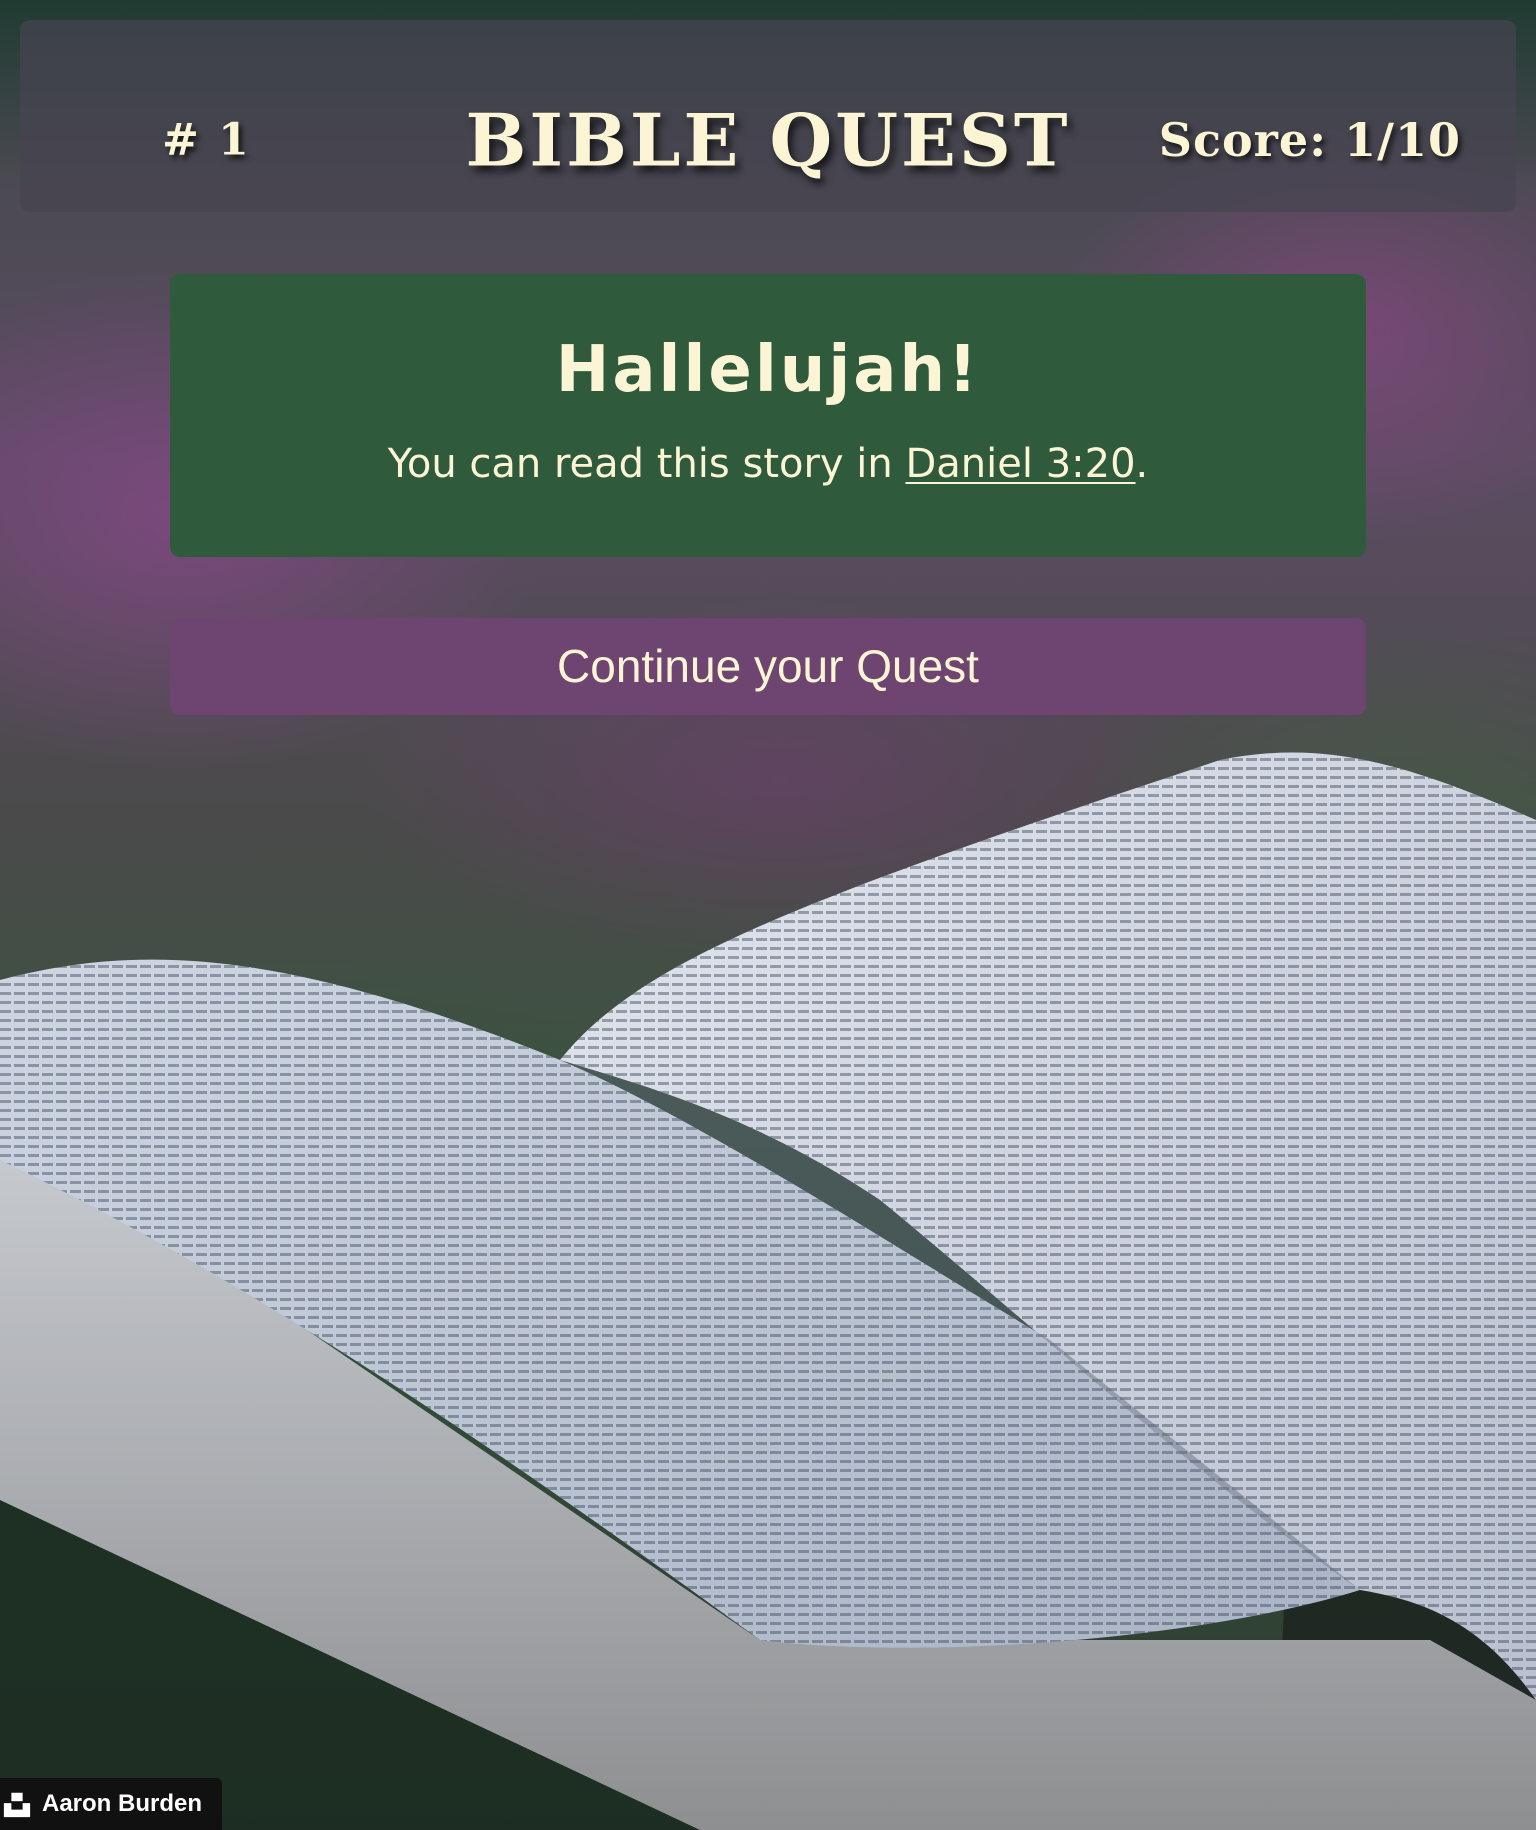 This screenshot has width=1536, height=1830. What do you see at coordinates (768, 666) in the screenshot?
I see `continue-quest-button: Continue your Quest` at bounding box center [768, 666].